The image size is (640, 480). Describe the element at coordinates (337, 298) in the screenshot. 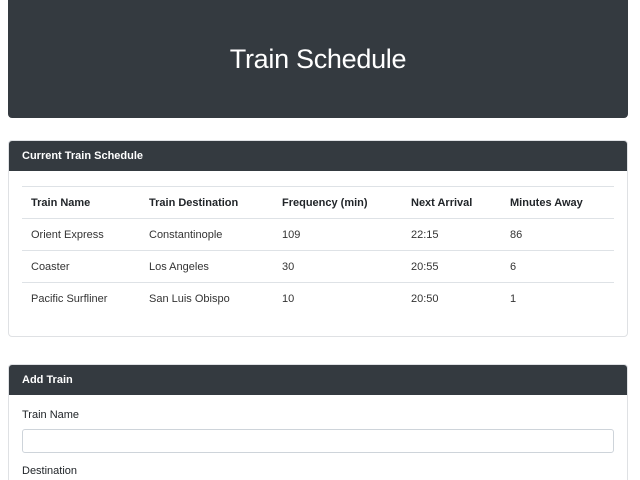

I see `cell-frequency: 10` at that location.